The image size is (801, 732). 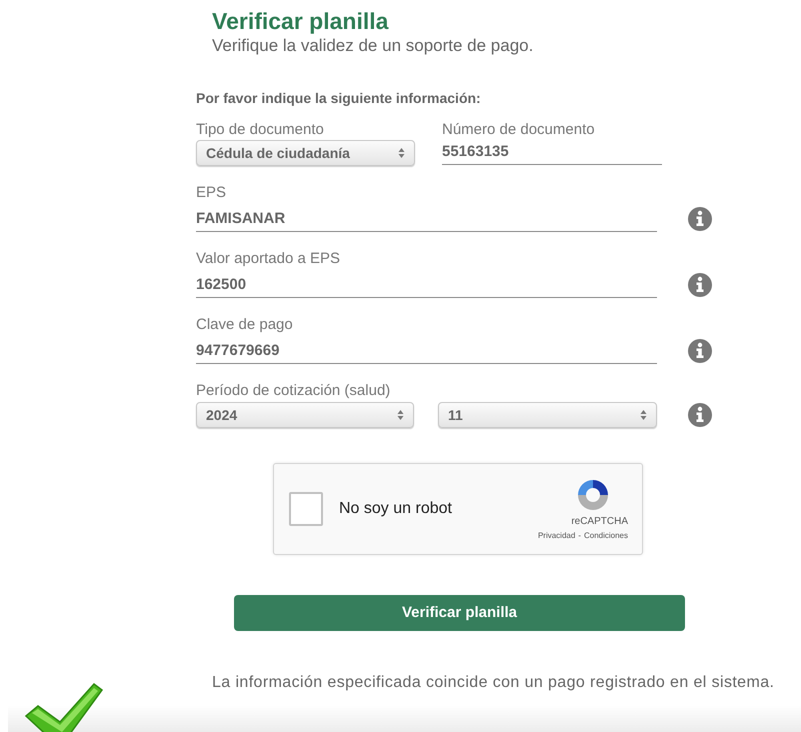 What do you see at coordinates (373, 46) in the screenshot?
I see `page-subtitle: Verifique la validez de un soporte de pago.` at bounding box center [373, 46].